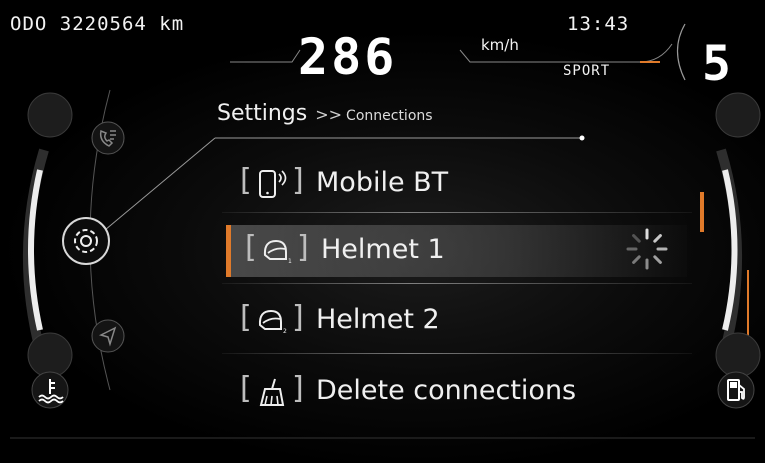 The image size is (765, 463). I want to click on menu-item-label: Helmet 2, so click(378, 319).